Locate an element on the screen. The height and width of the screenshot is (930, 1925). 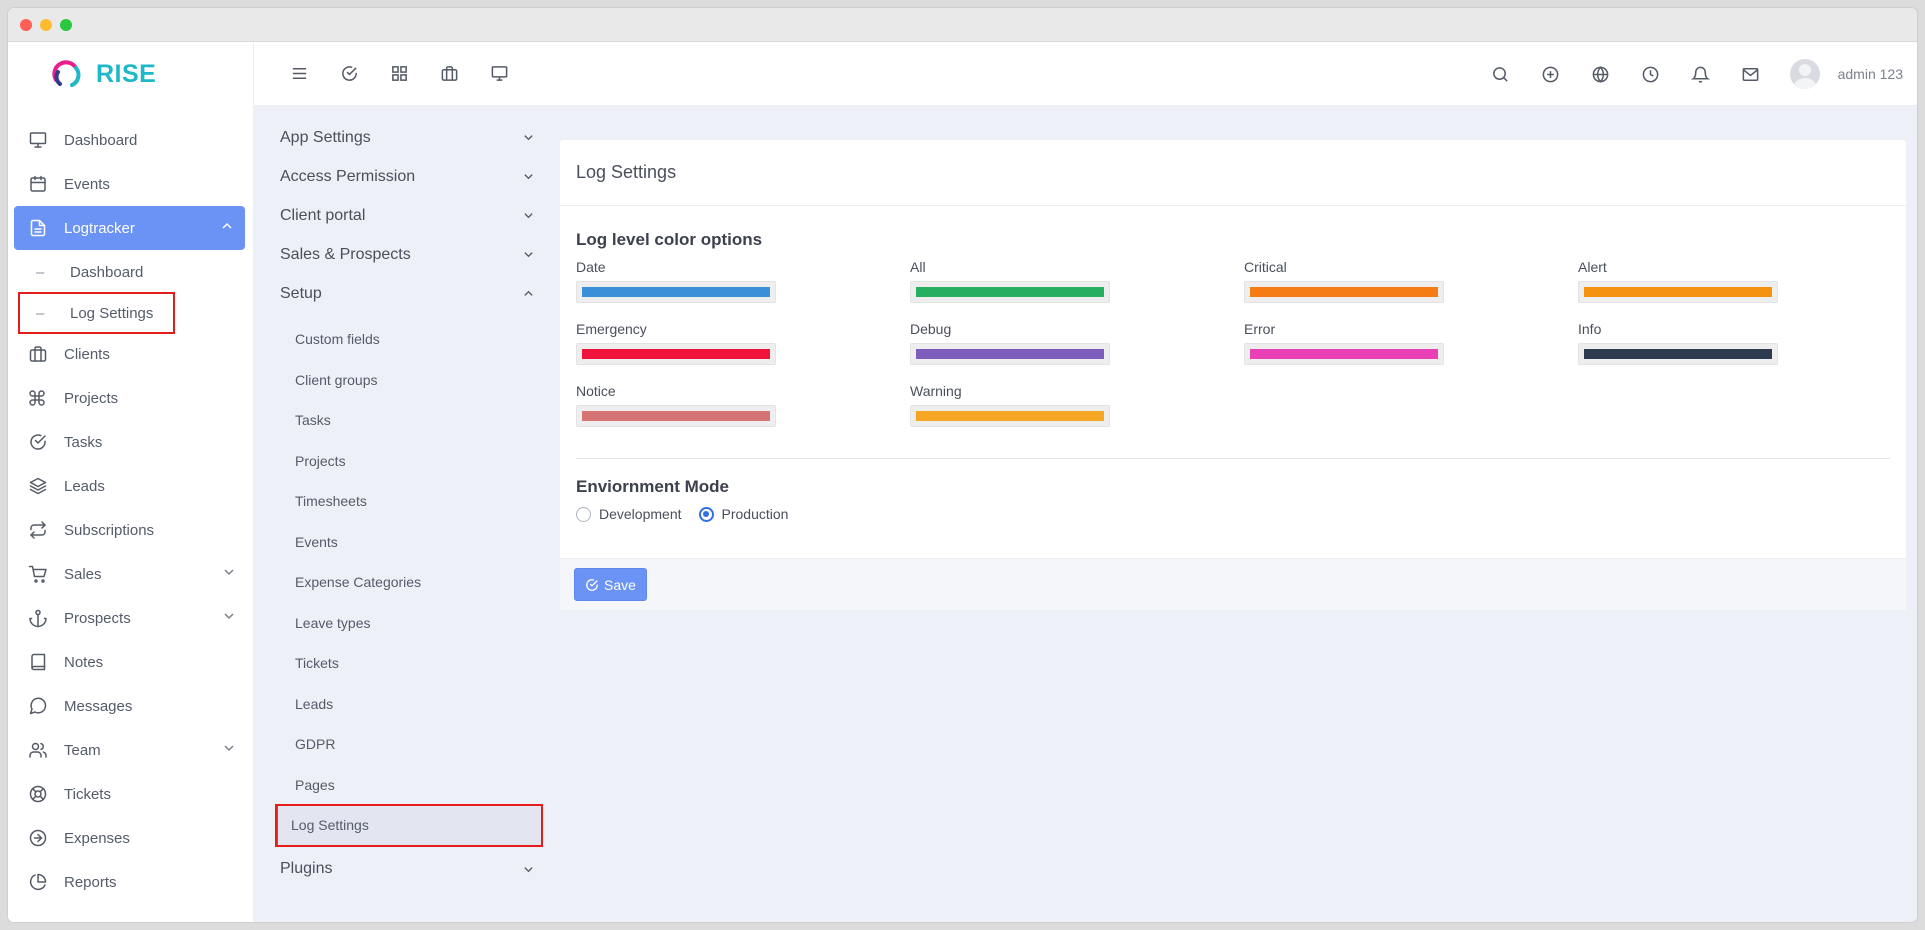
setup-item-log-settings: Log Settings is located at coordinates (409, 825).